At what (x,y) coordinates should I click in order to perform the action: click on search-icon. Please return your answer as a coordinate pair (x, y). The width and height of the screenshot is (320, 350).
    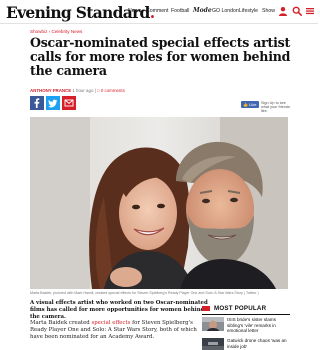
    Looking at the image, I should click on (297, 11).